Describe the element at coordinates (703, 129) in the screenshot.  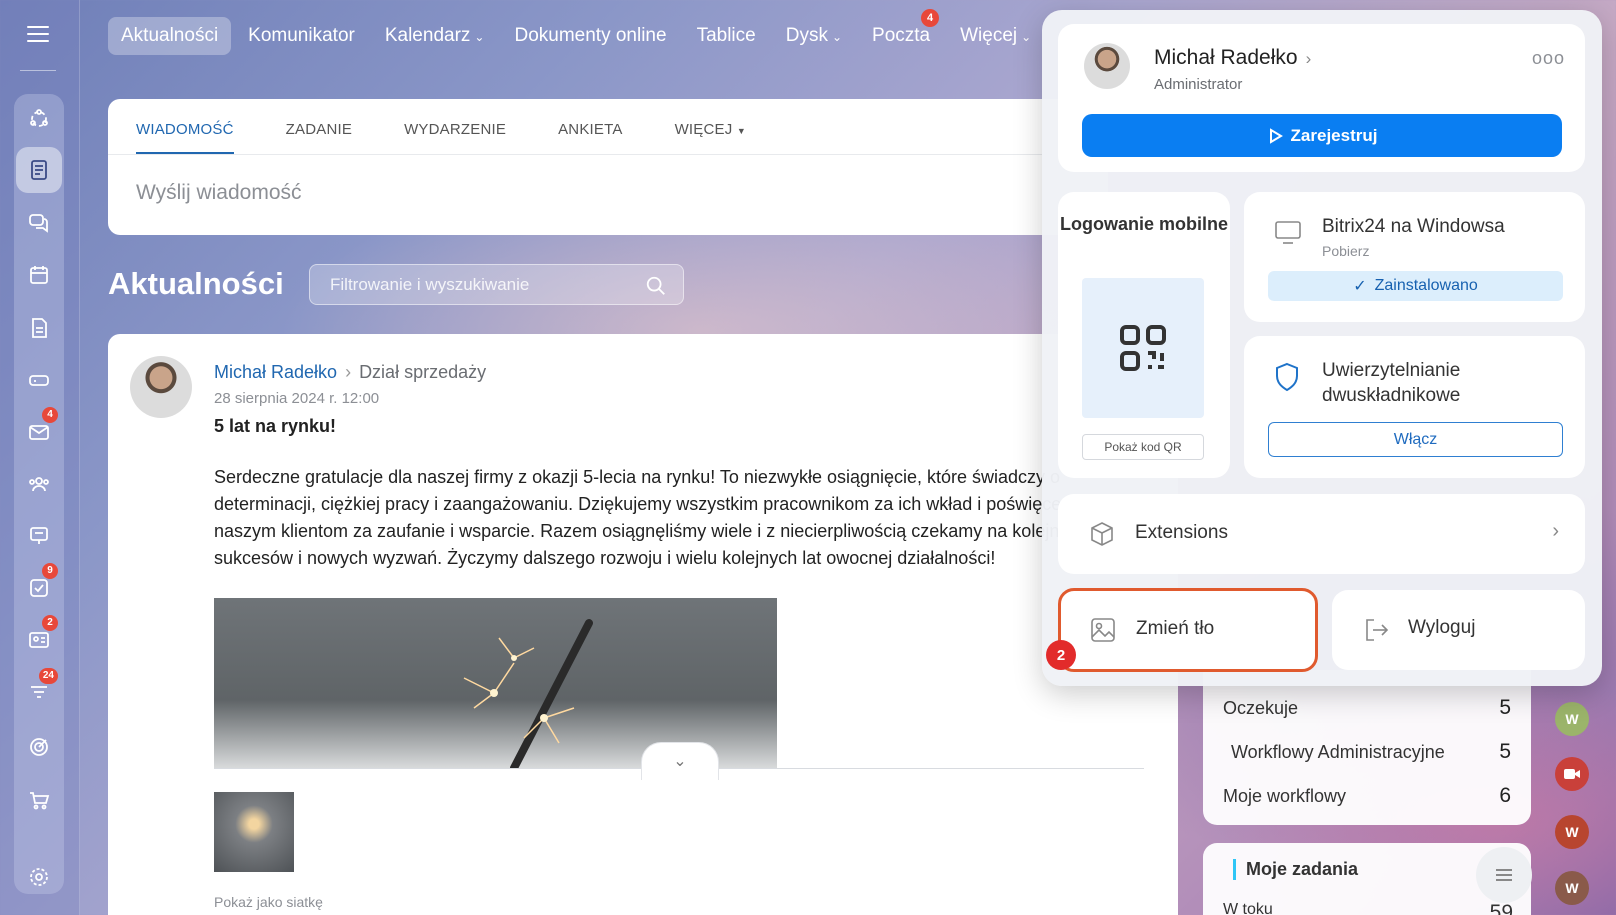
I see `tab-more-label: WIĘCEJ` at that location.